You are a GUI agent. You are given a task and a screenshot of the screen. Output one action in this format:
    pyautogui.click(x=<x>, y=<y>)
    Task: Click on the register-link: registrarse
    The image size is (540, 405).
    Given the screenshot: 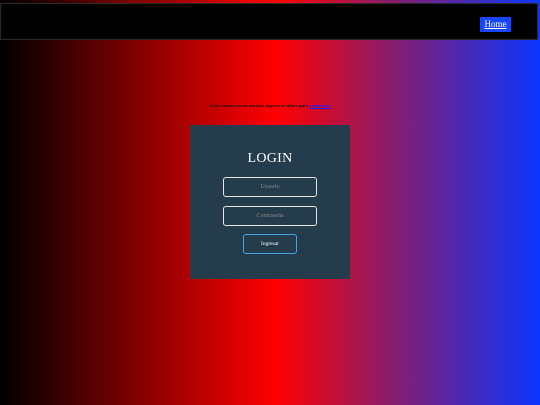 What is the action you would take?
    pyautogui.click(x=320, y=105)
    